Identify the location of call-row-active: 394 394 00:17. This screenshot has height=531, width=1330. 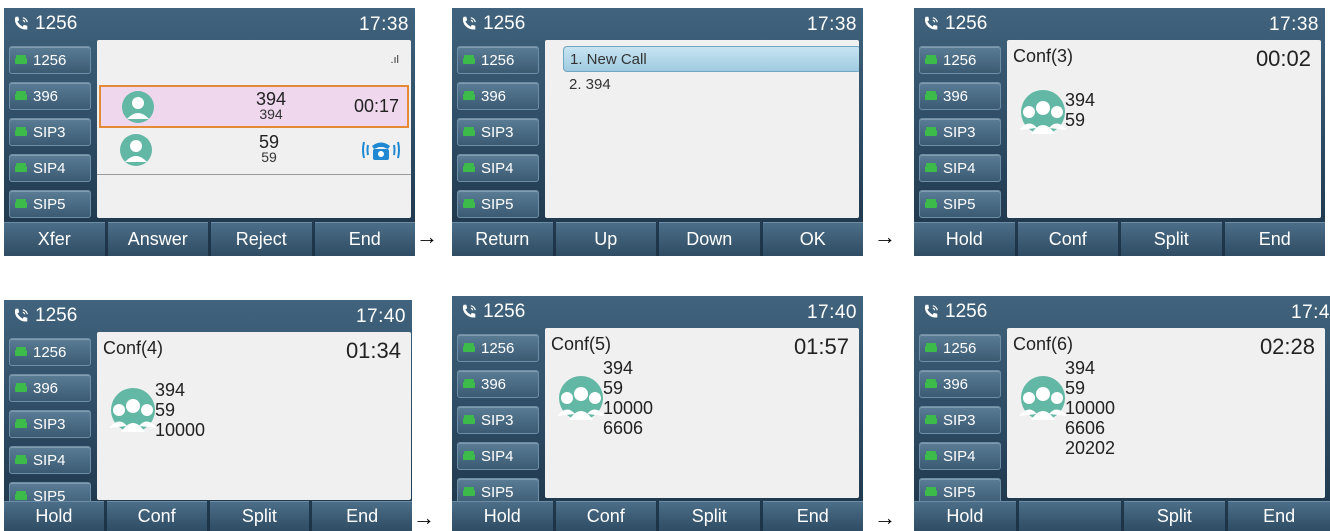
(254, 106).